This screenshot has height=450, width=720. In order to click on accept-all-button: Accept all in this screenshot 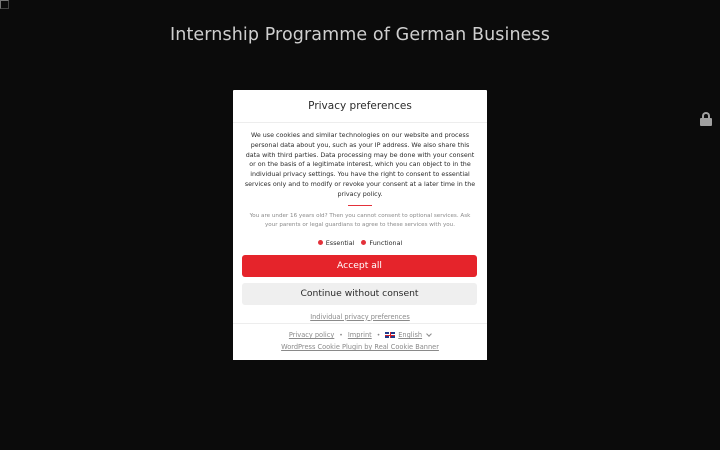, I will do `click(359, 265)`.